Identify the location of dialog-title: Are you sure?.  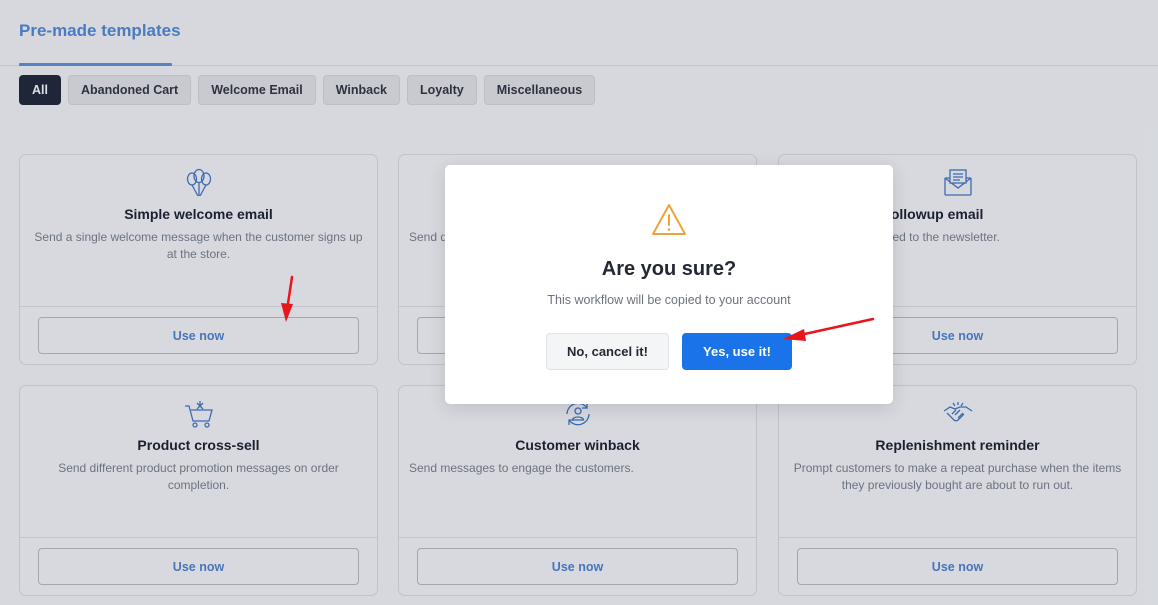
(669, 269).